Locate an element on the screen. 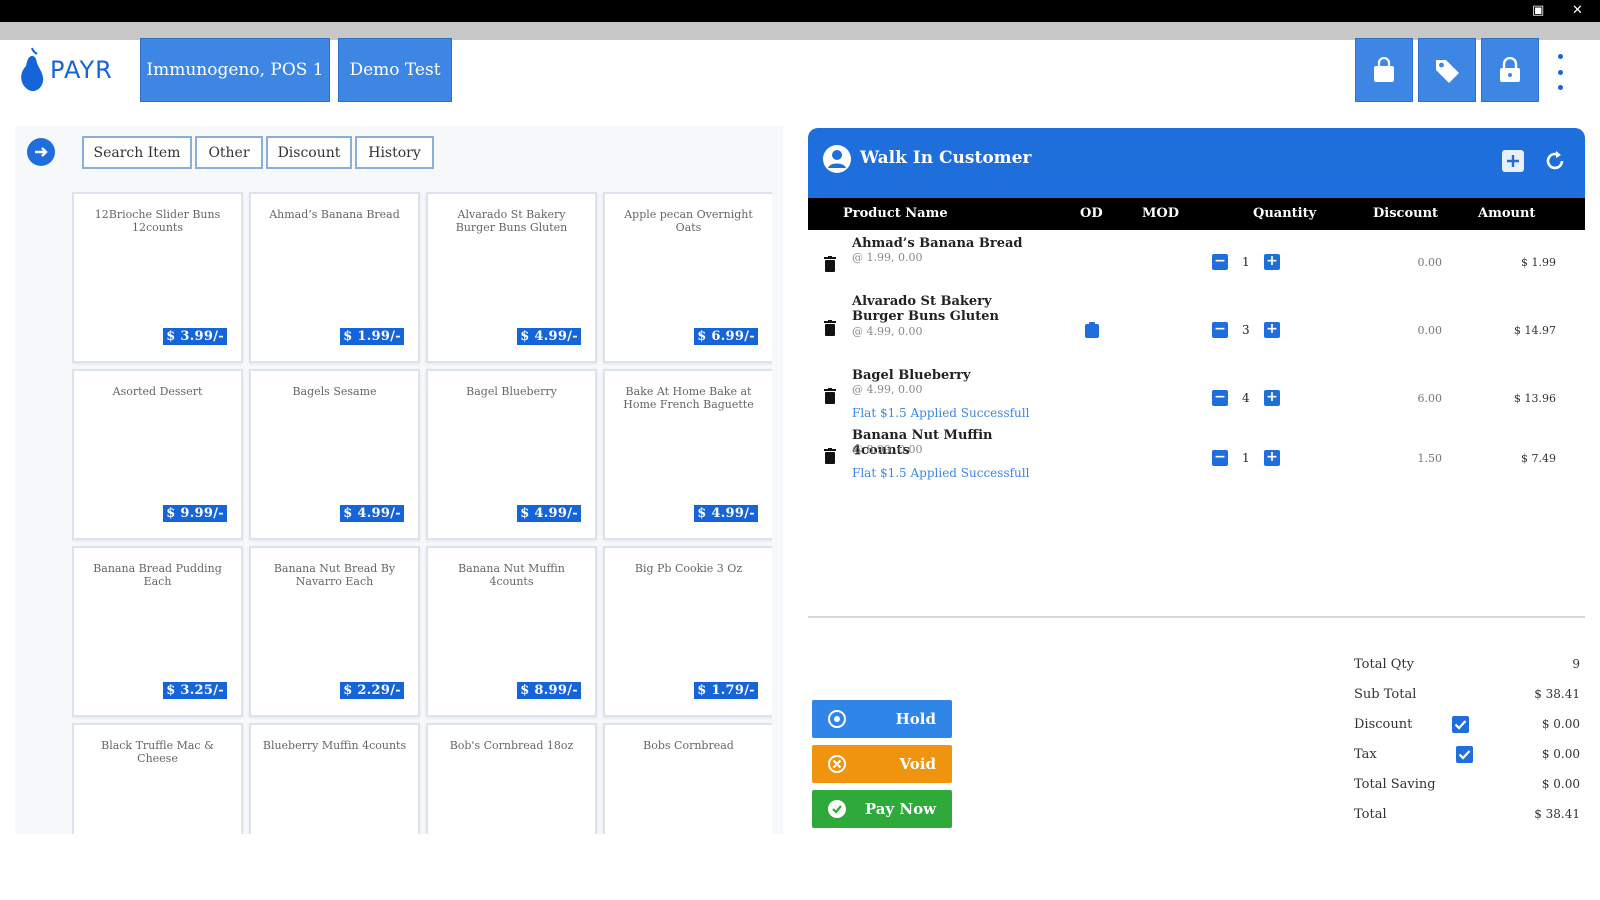  pay-now-label: Pay Now is located at coordinates (900, 809).